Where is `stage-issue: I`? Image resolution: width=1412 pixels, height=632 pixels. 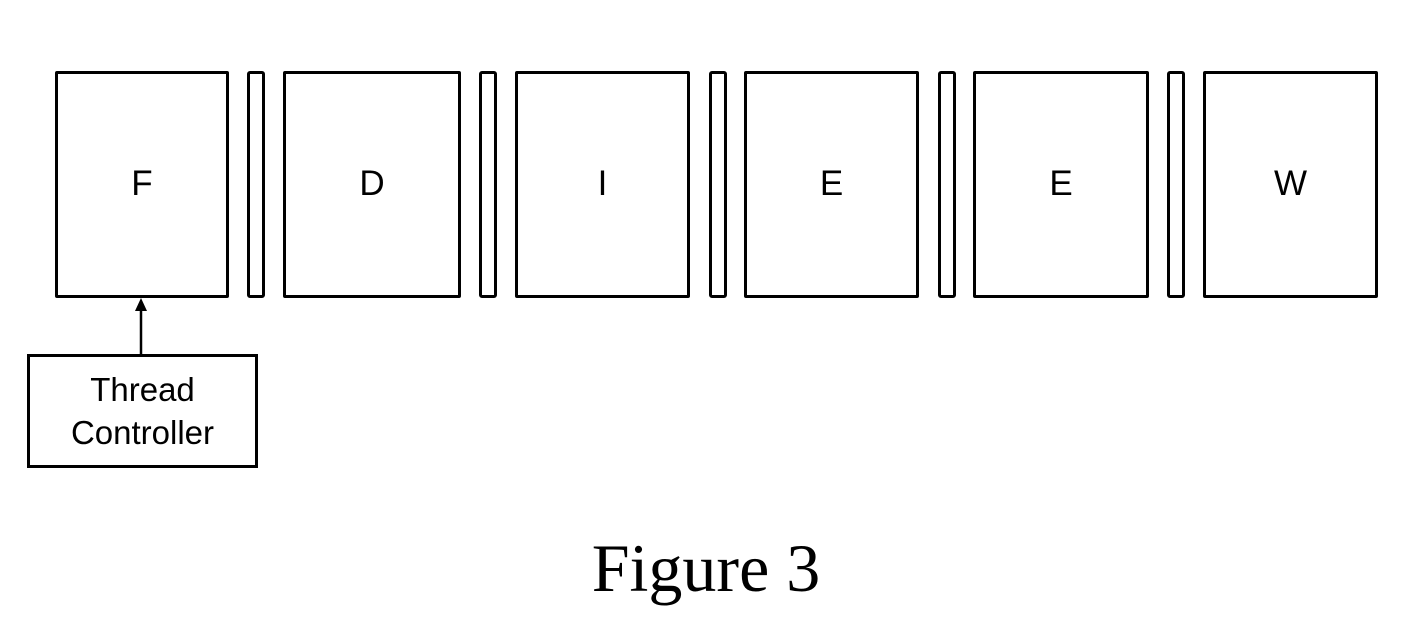 stage-issue: I is located at coordinates (602, 184).